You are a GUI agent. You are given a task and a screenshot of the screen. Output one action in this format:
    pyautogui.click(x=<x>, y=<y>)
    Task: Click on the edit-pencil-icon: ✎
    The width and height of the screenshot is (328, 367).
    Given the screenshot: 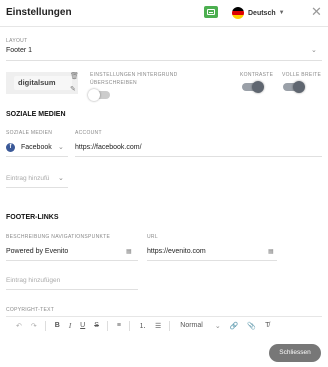 What is the action you would take?
    pyautogui.click(x=73, y=89)
    